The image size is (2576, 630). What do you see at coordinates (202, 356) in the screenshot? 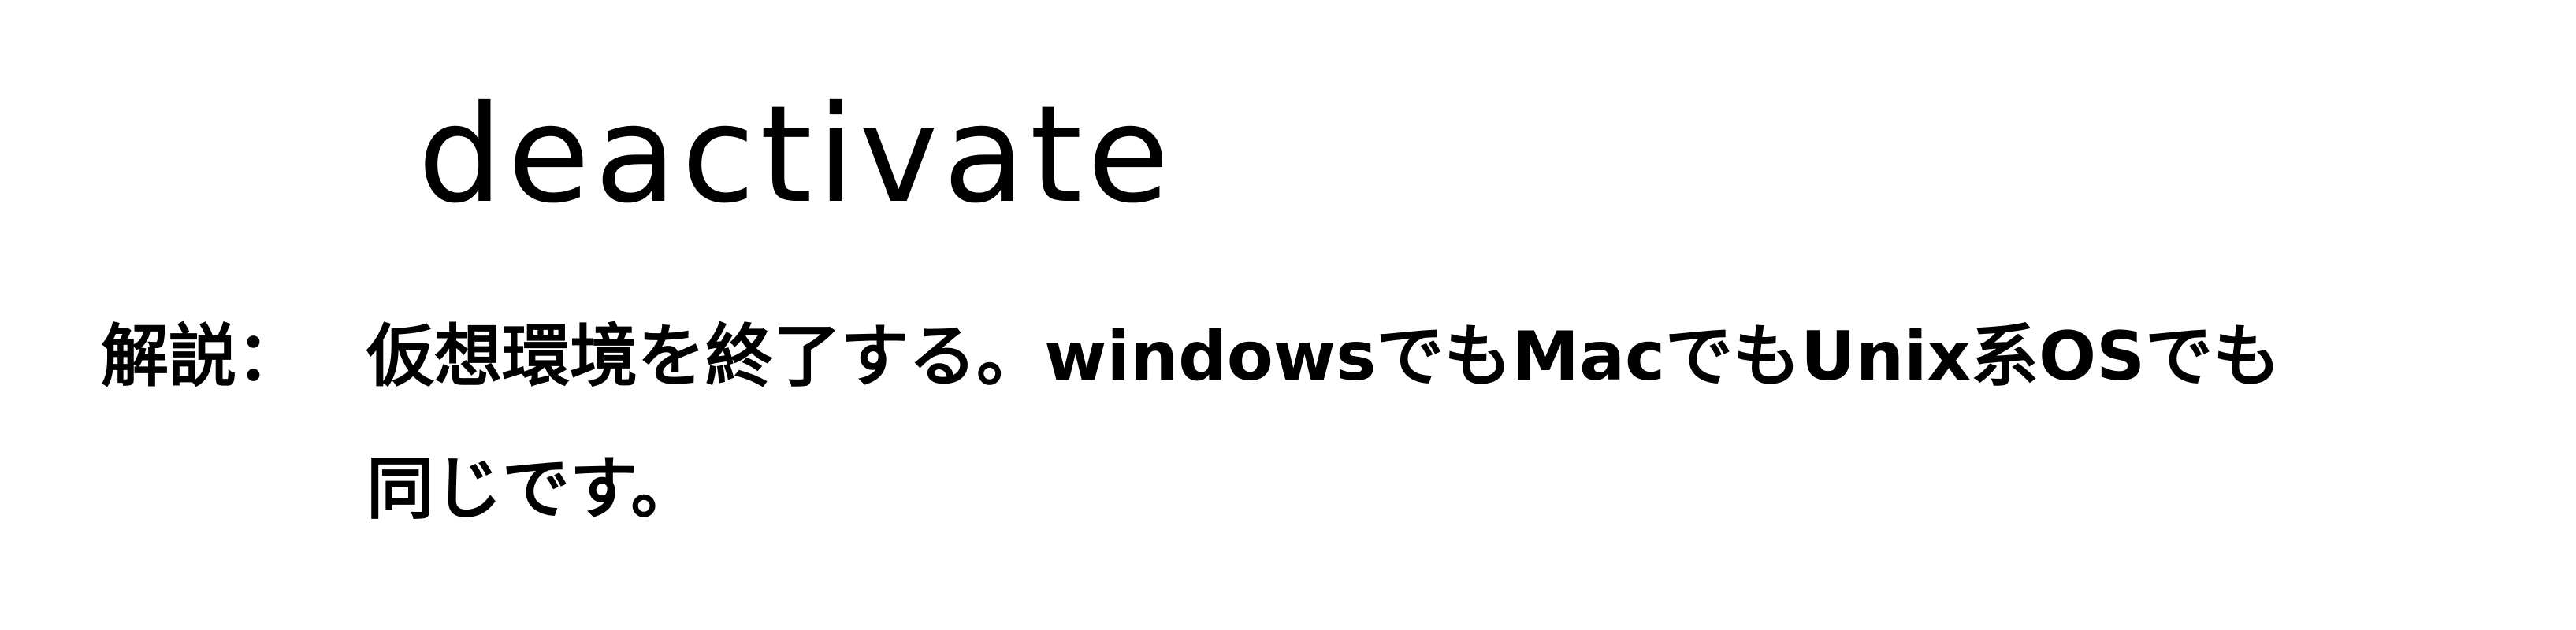
I see `explanation-label: 解説：` at bounding box center [202, 356].